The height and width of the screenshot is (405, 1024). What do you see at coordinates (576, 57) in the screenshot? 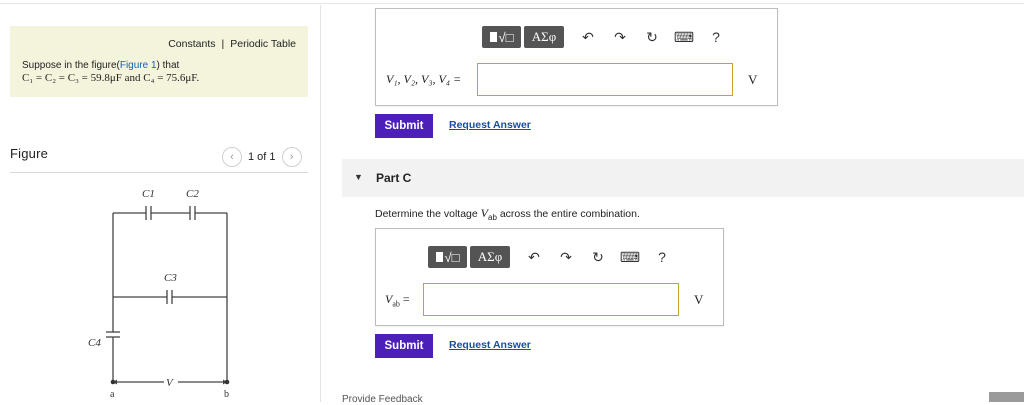
I see `part-b-answer-box: √□ ΑΣφ ↶ ↷ ↻ ⌨ ? V₁, V₂, V₃, V₄ = V` at bounding box center [576, 57].